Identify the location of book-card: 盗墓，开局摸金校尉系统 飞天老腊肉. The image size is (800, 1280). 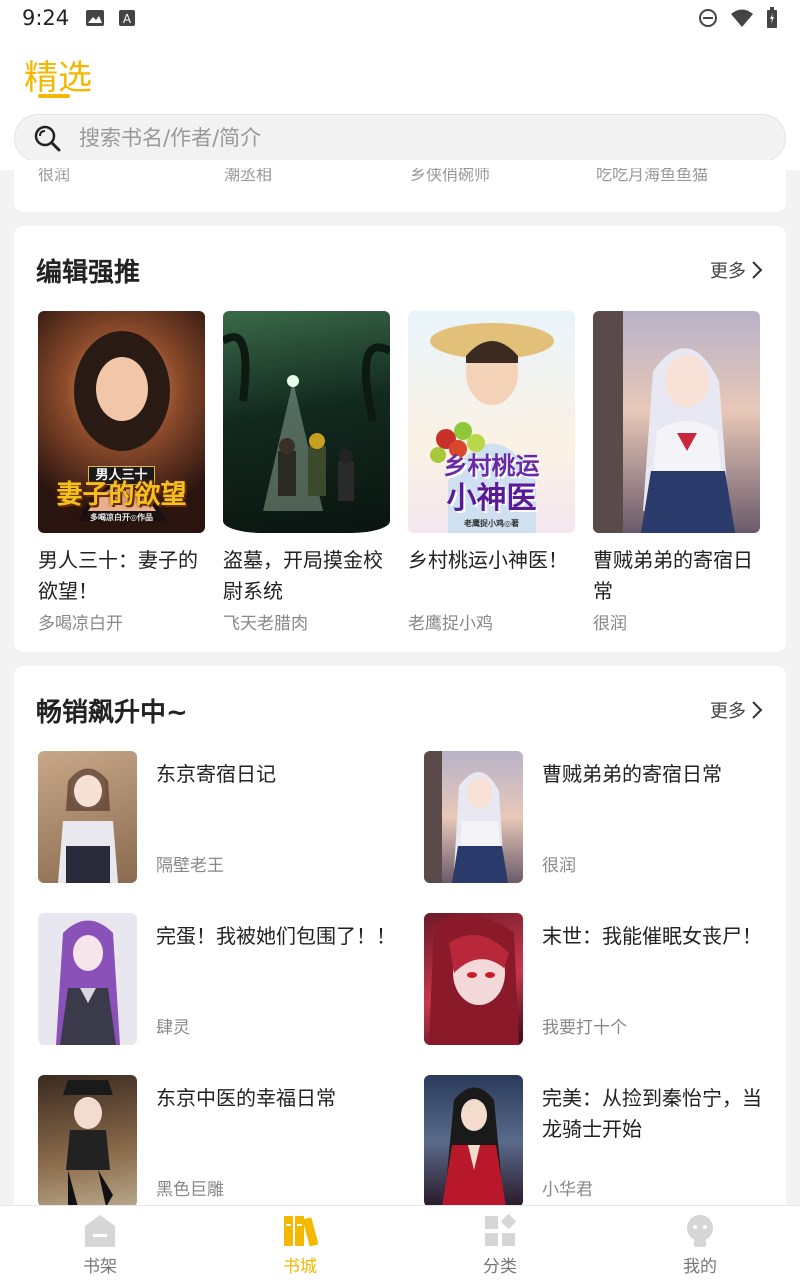
(306, 472).